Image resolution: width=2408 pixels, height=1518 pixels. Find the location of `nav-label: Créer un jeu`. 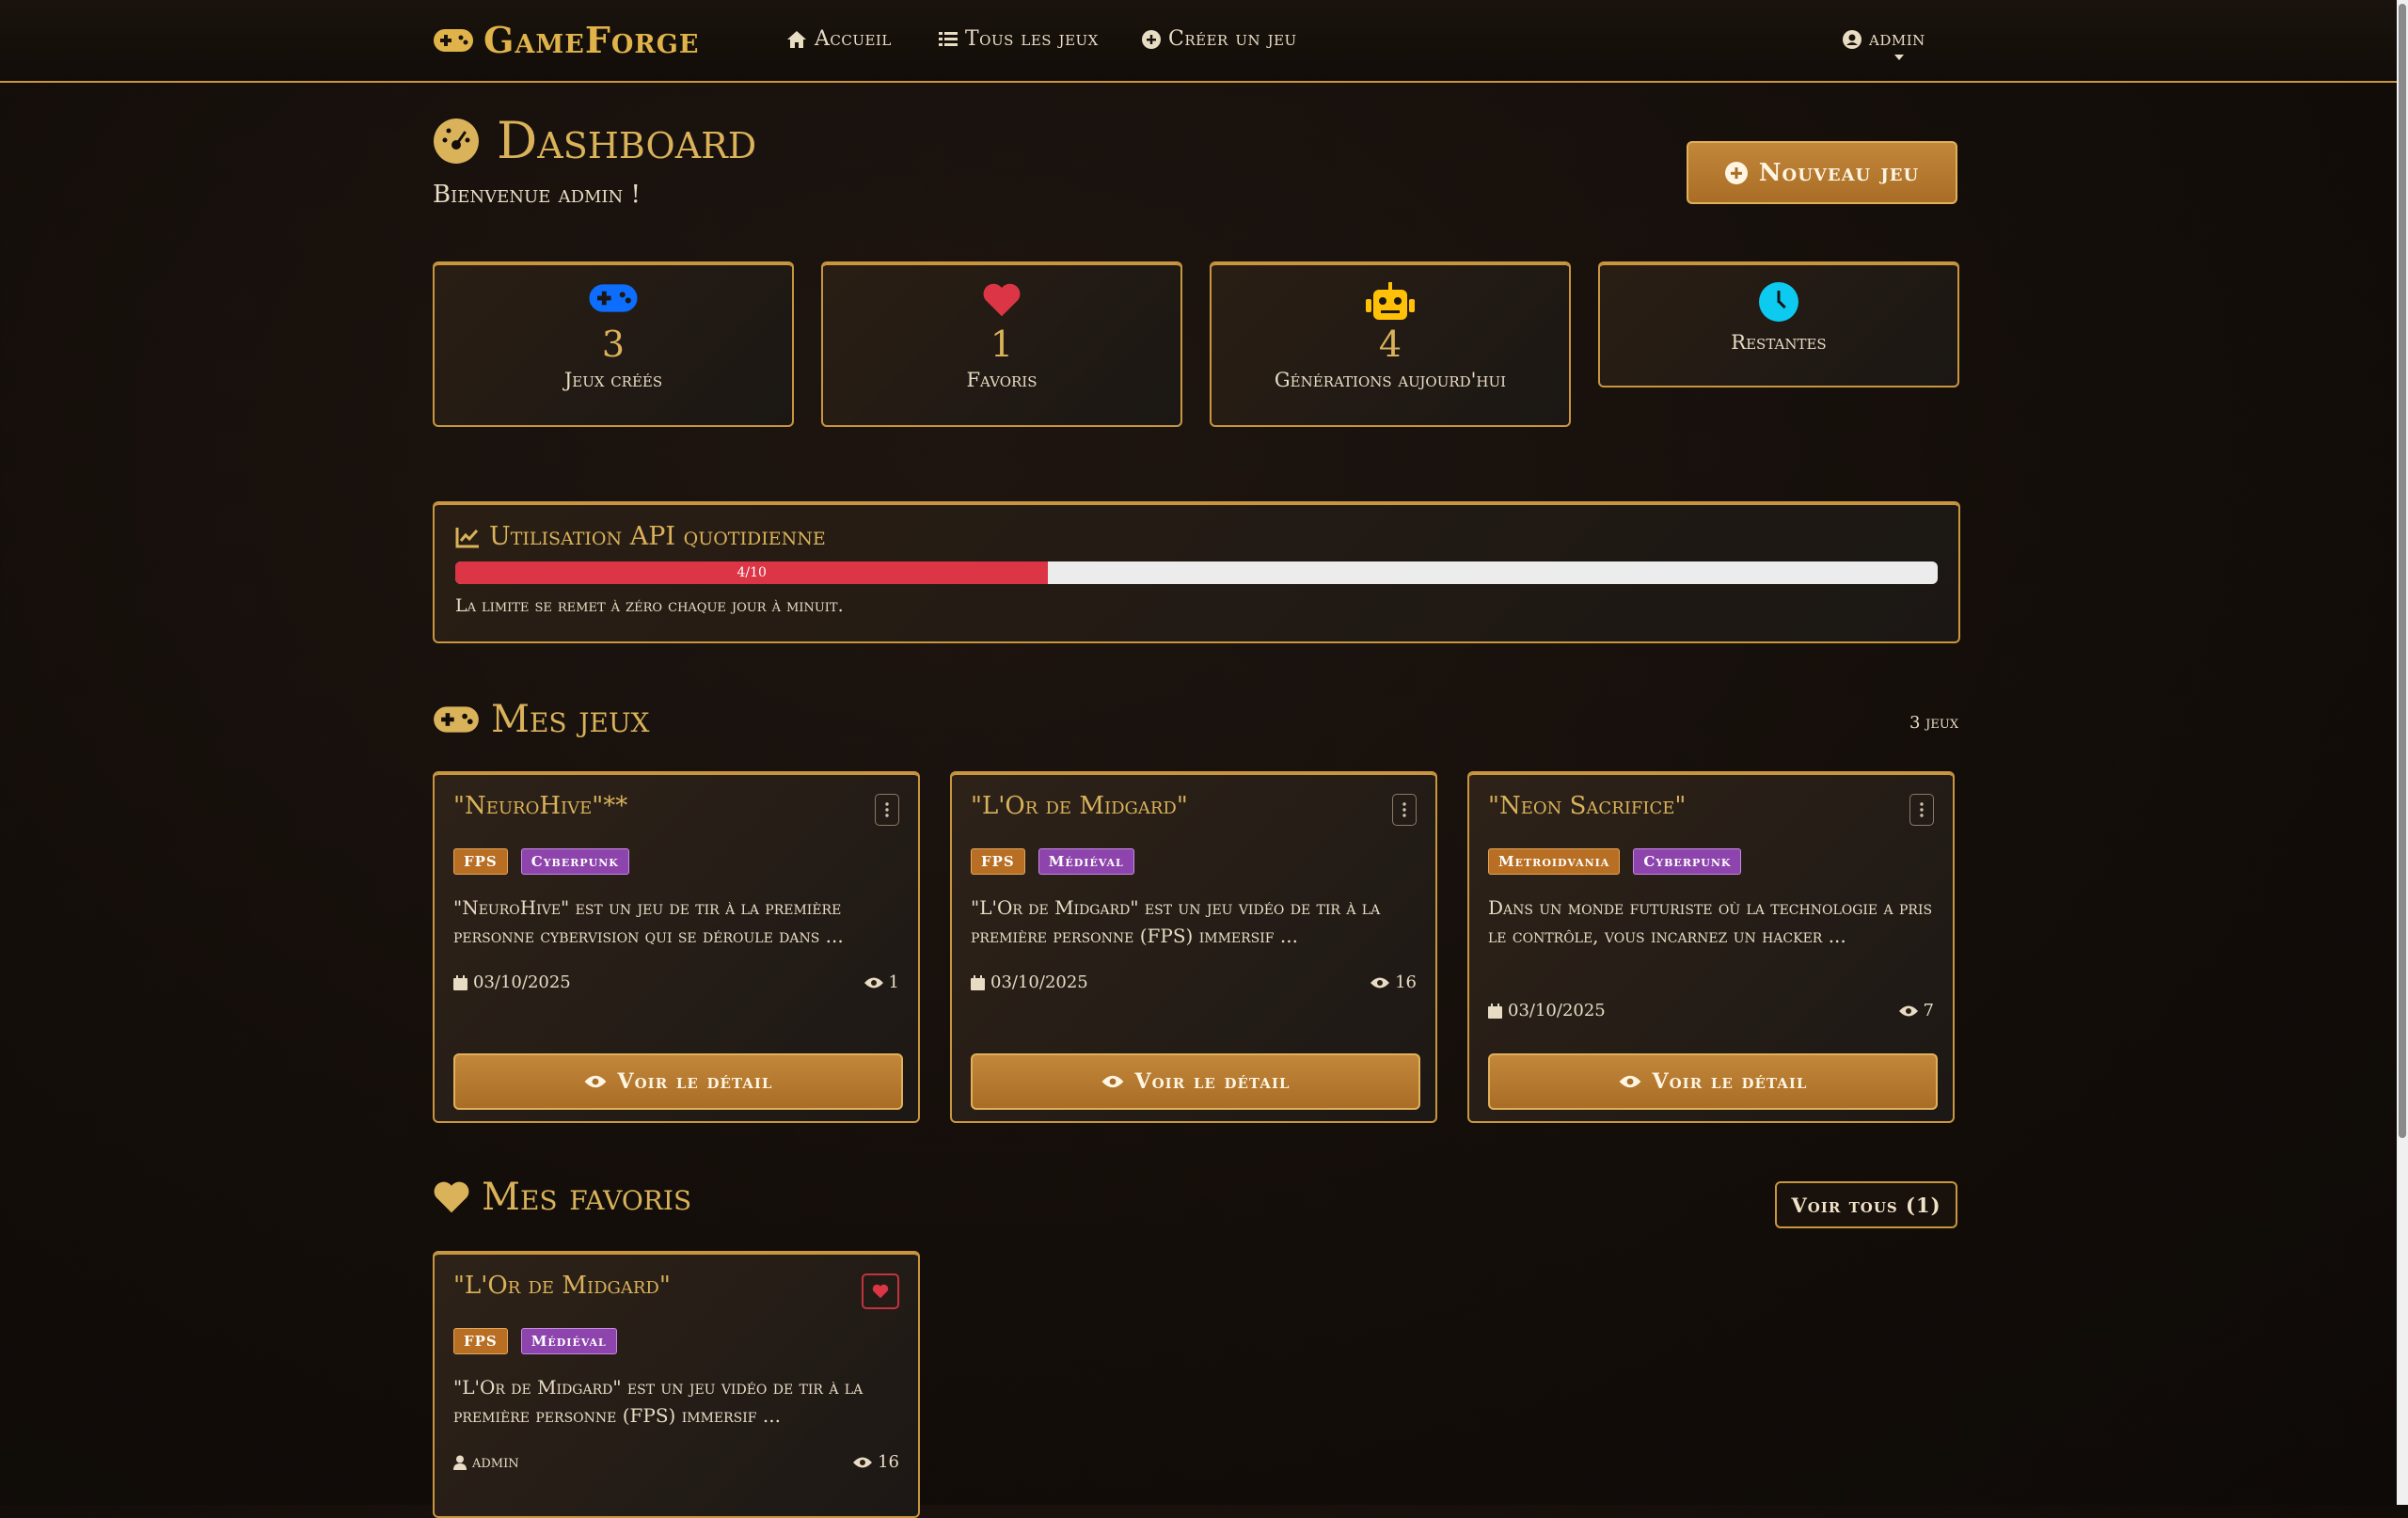

nav-label: Créer un jeu is located at coordinates (1233, 39).